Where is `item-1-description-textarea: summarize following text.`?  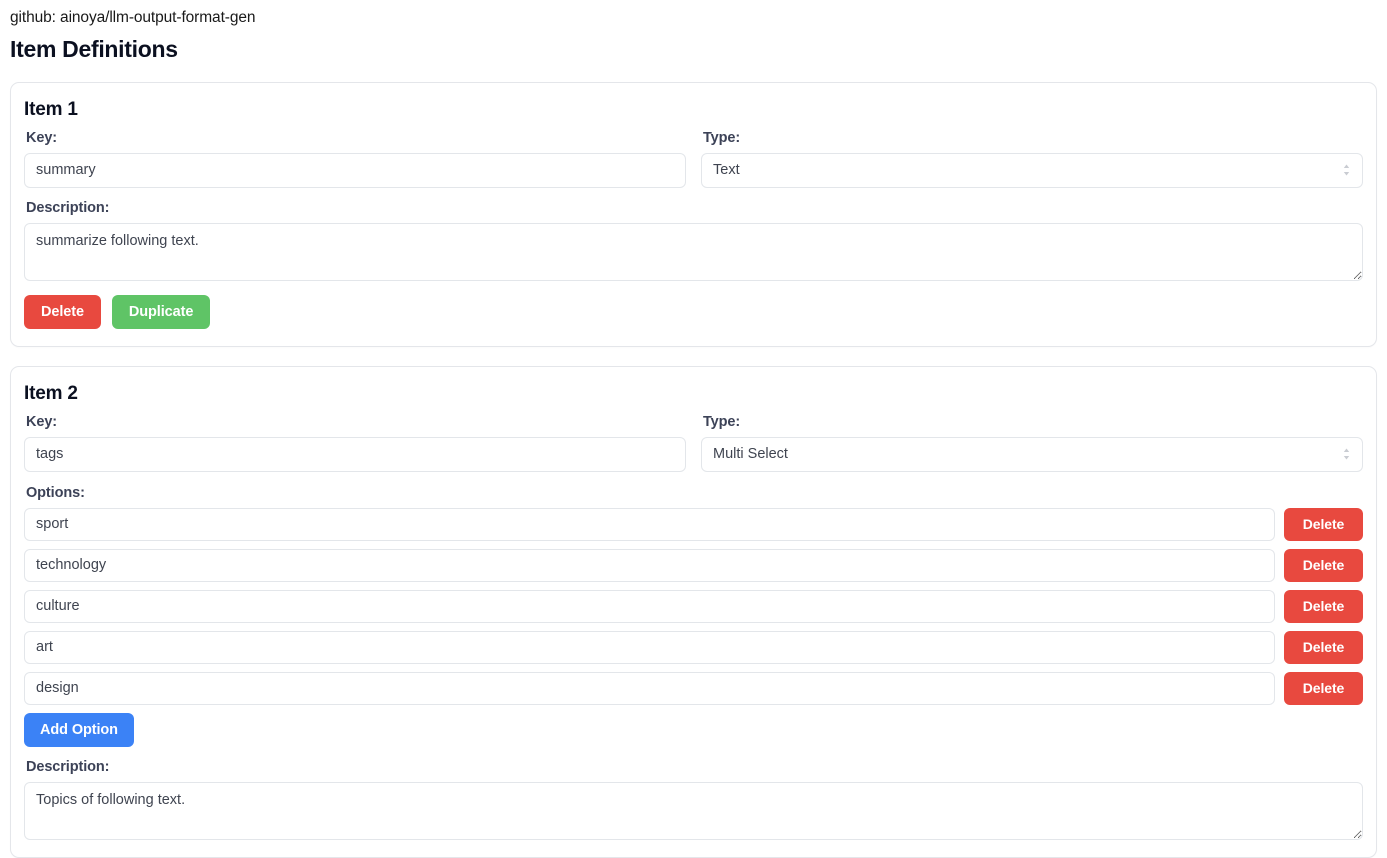
item-1-description-textarea: summarize following text. is located at coordinates (693, 251).